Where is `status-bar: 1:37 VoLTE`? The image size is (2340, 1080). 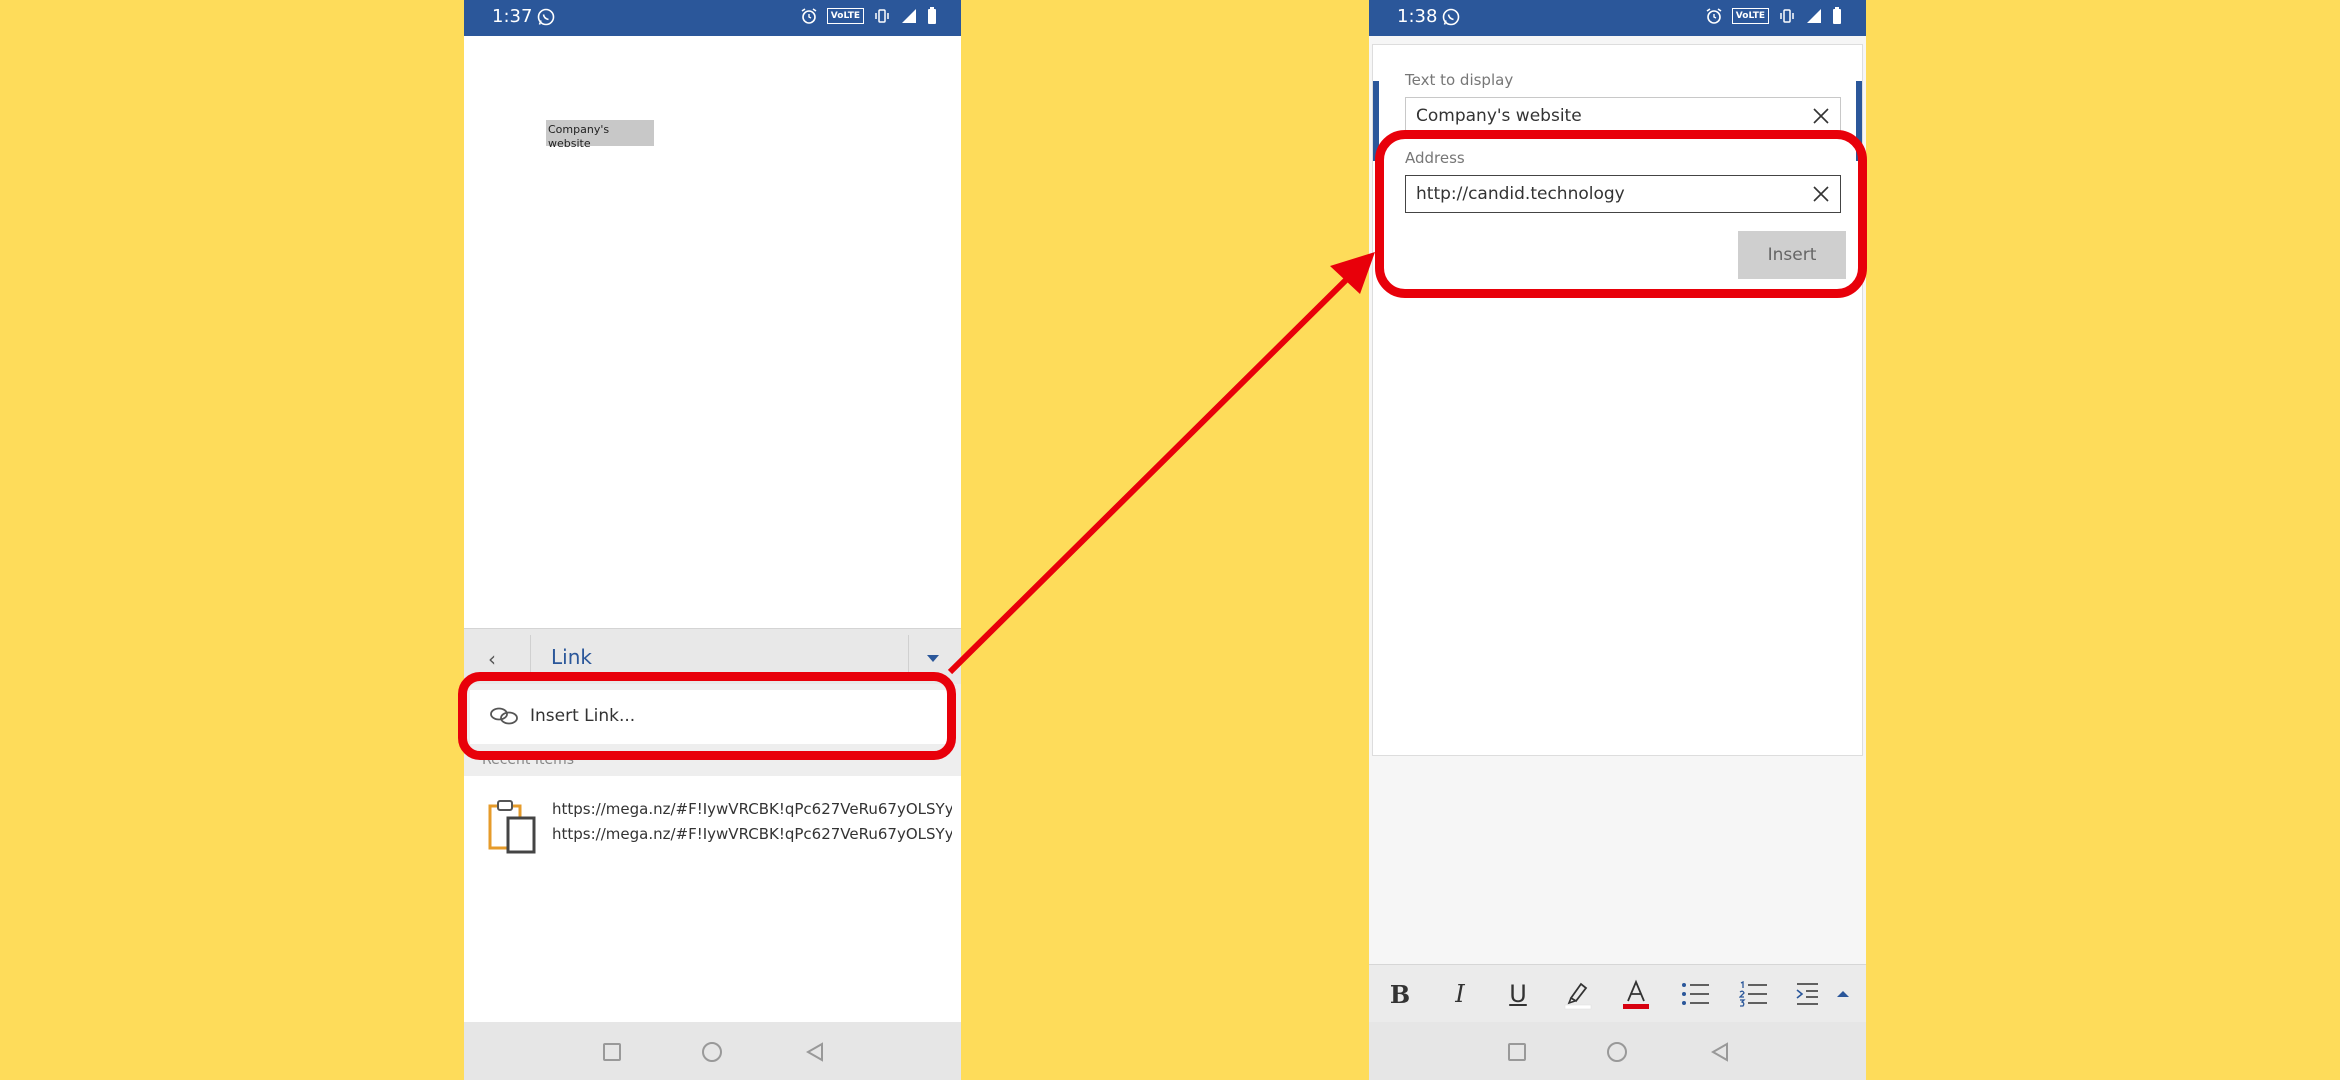
status-bar: 1:37 VoLTE is located at coordinates (712, 18).